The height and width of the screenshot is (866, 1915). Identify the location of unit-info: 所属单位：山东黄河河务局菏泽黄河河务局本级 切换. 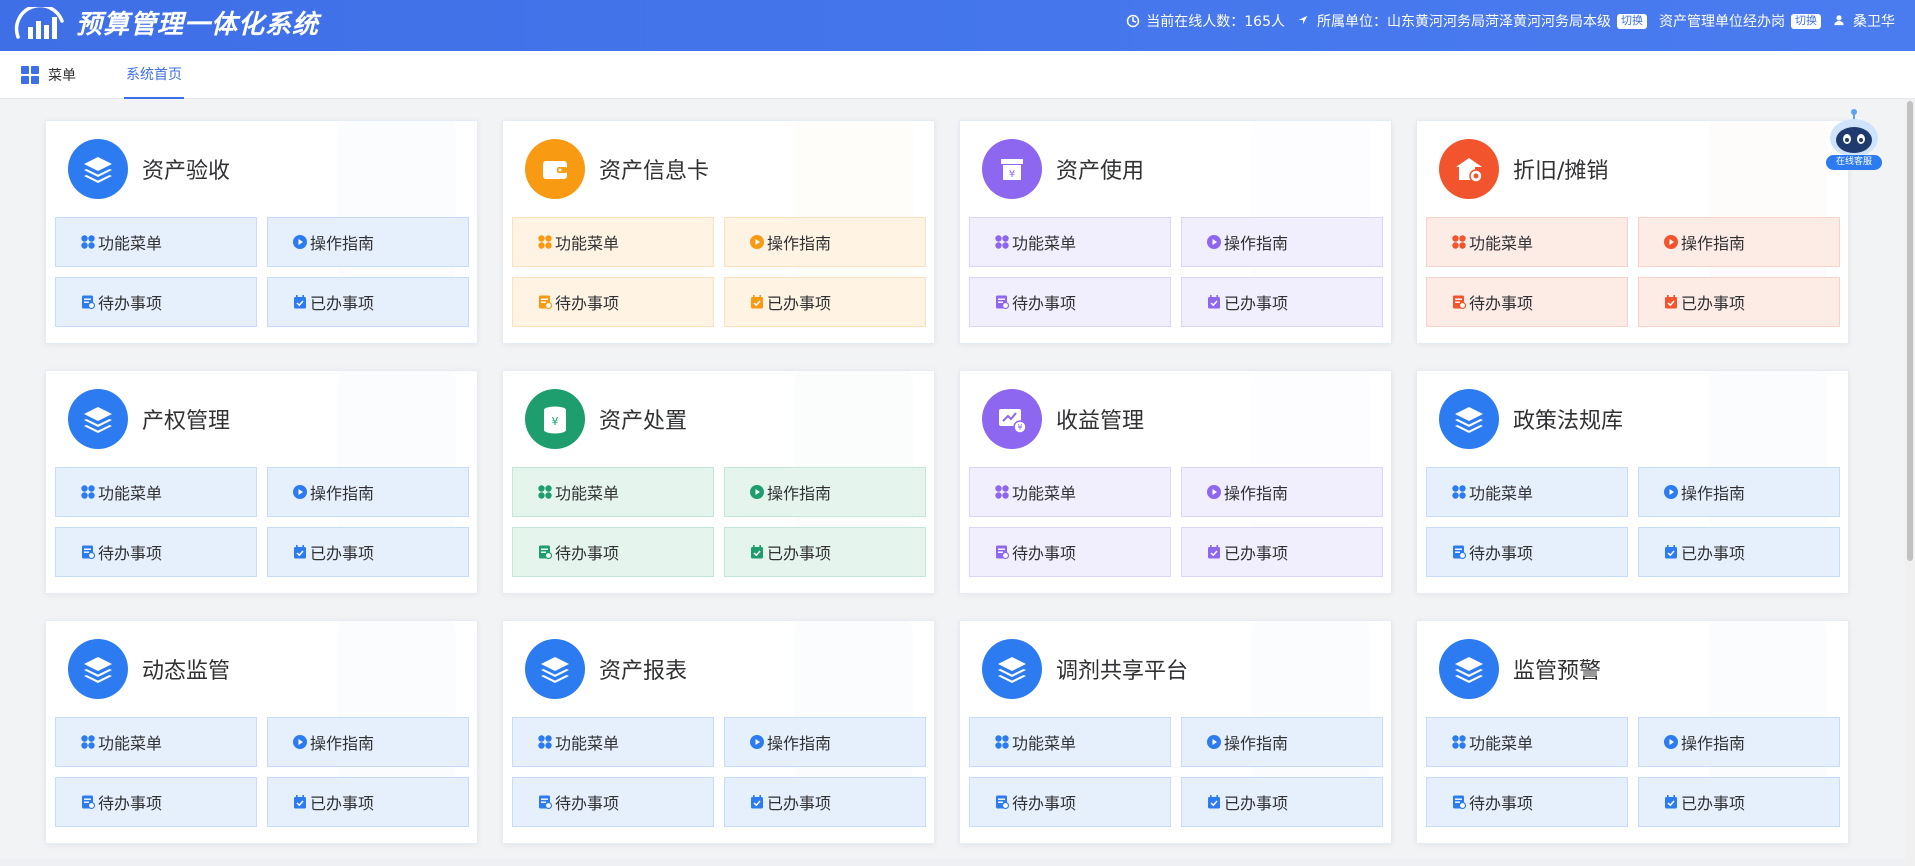
(1472, 21).